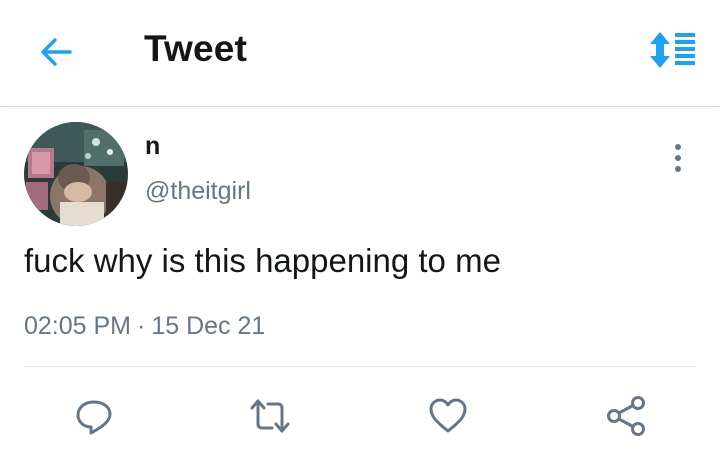 This screenshot has width=720, height=453. Describe the element at coordinates (152, 146) in the screenshot. I see `author-name: n` at that location.